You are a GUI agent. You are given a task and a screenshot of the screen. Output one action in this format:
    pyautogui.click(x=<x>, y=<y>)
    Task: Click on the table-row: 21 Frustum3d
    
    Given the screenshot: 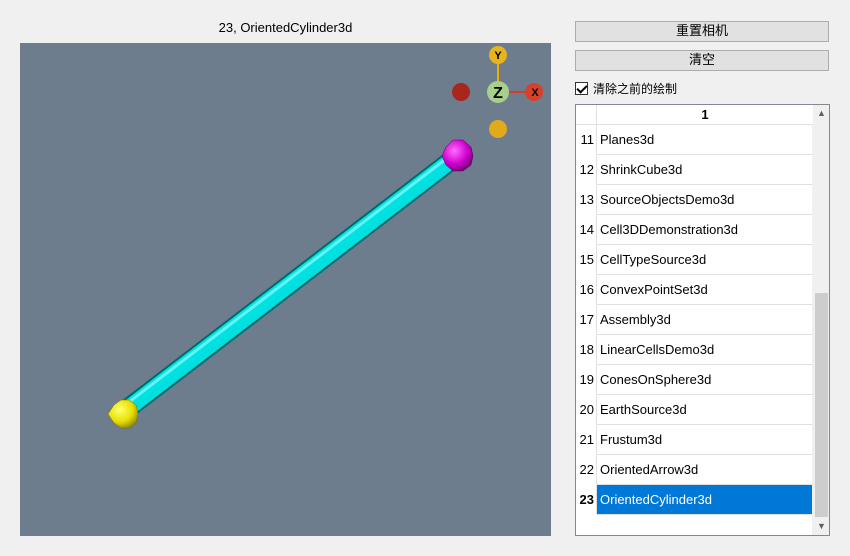 What is the action you would take?
    pyautogui.click(x=694, y=440)
    